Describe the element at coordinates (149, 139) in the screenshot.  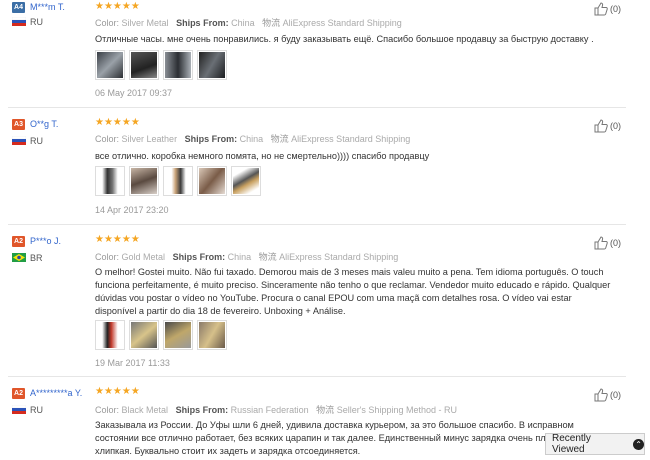
I see `color-value: Silver Leather` at that location.